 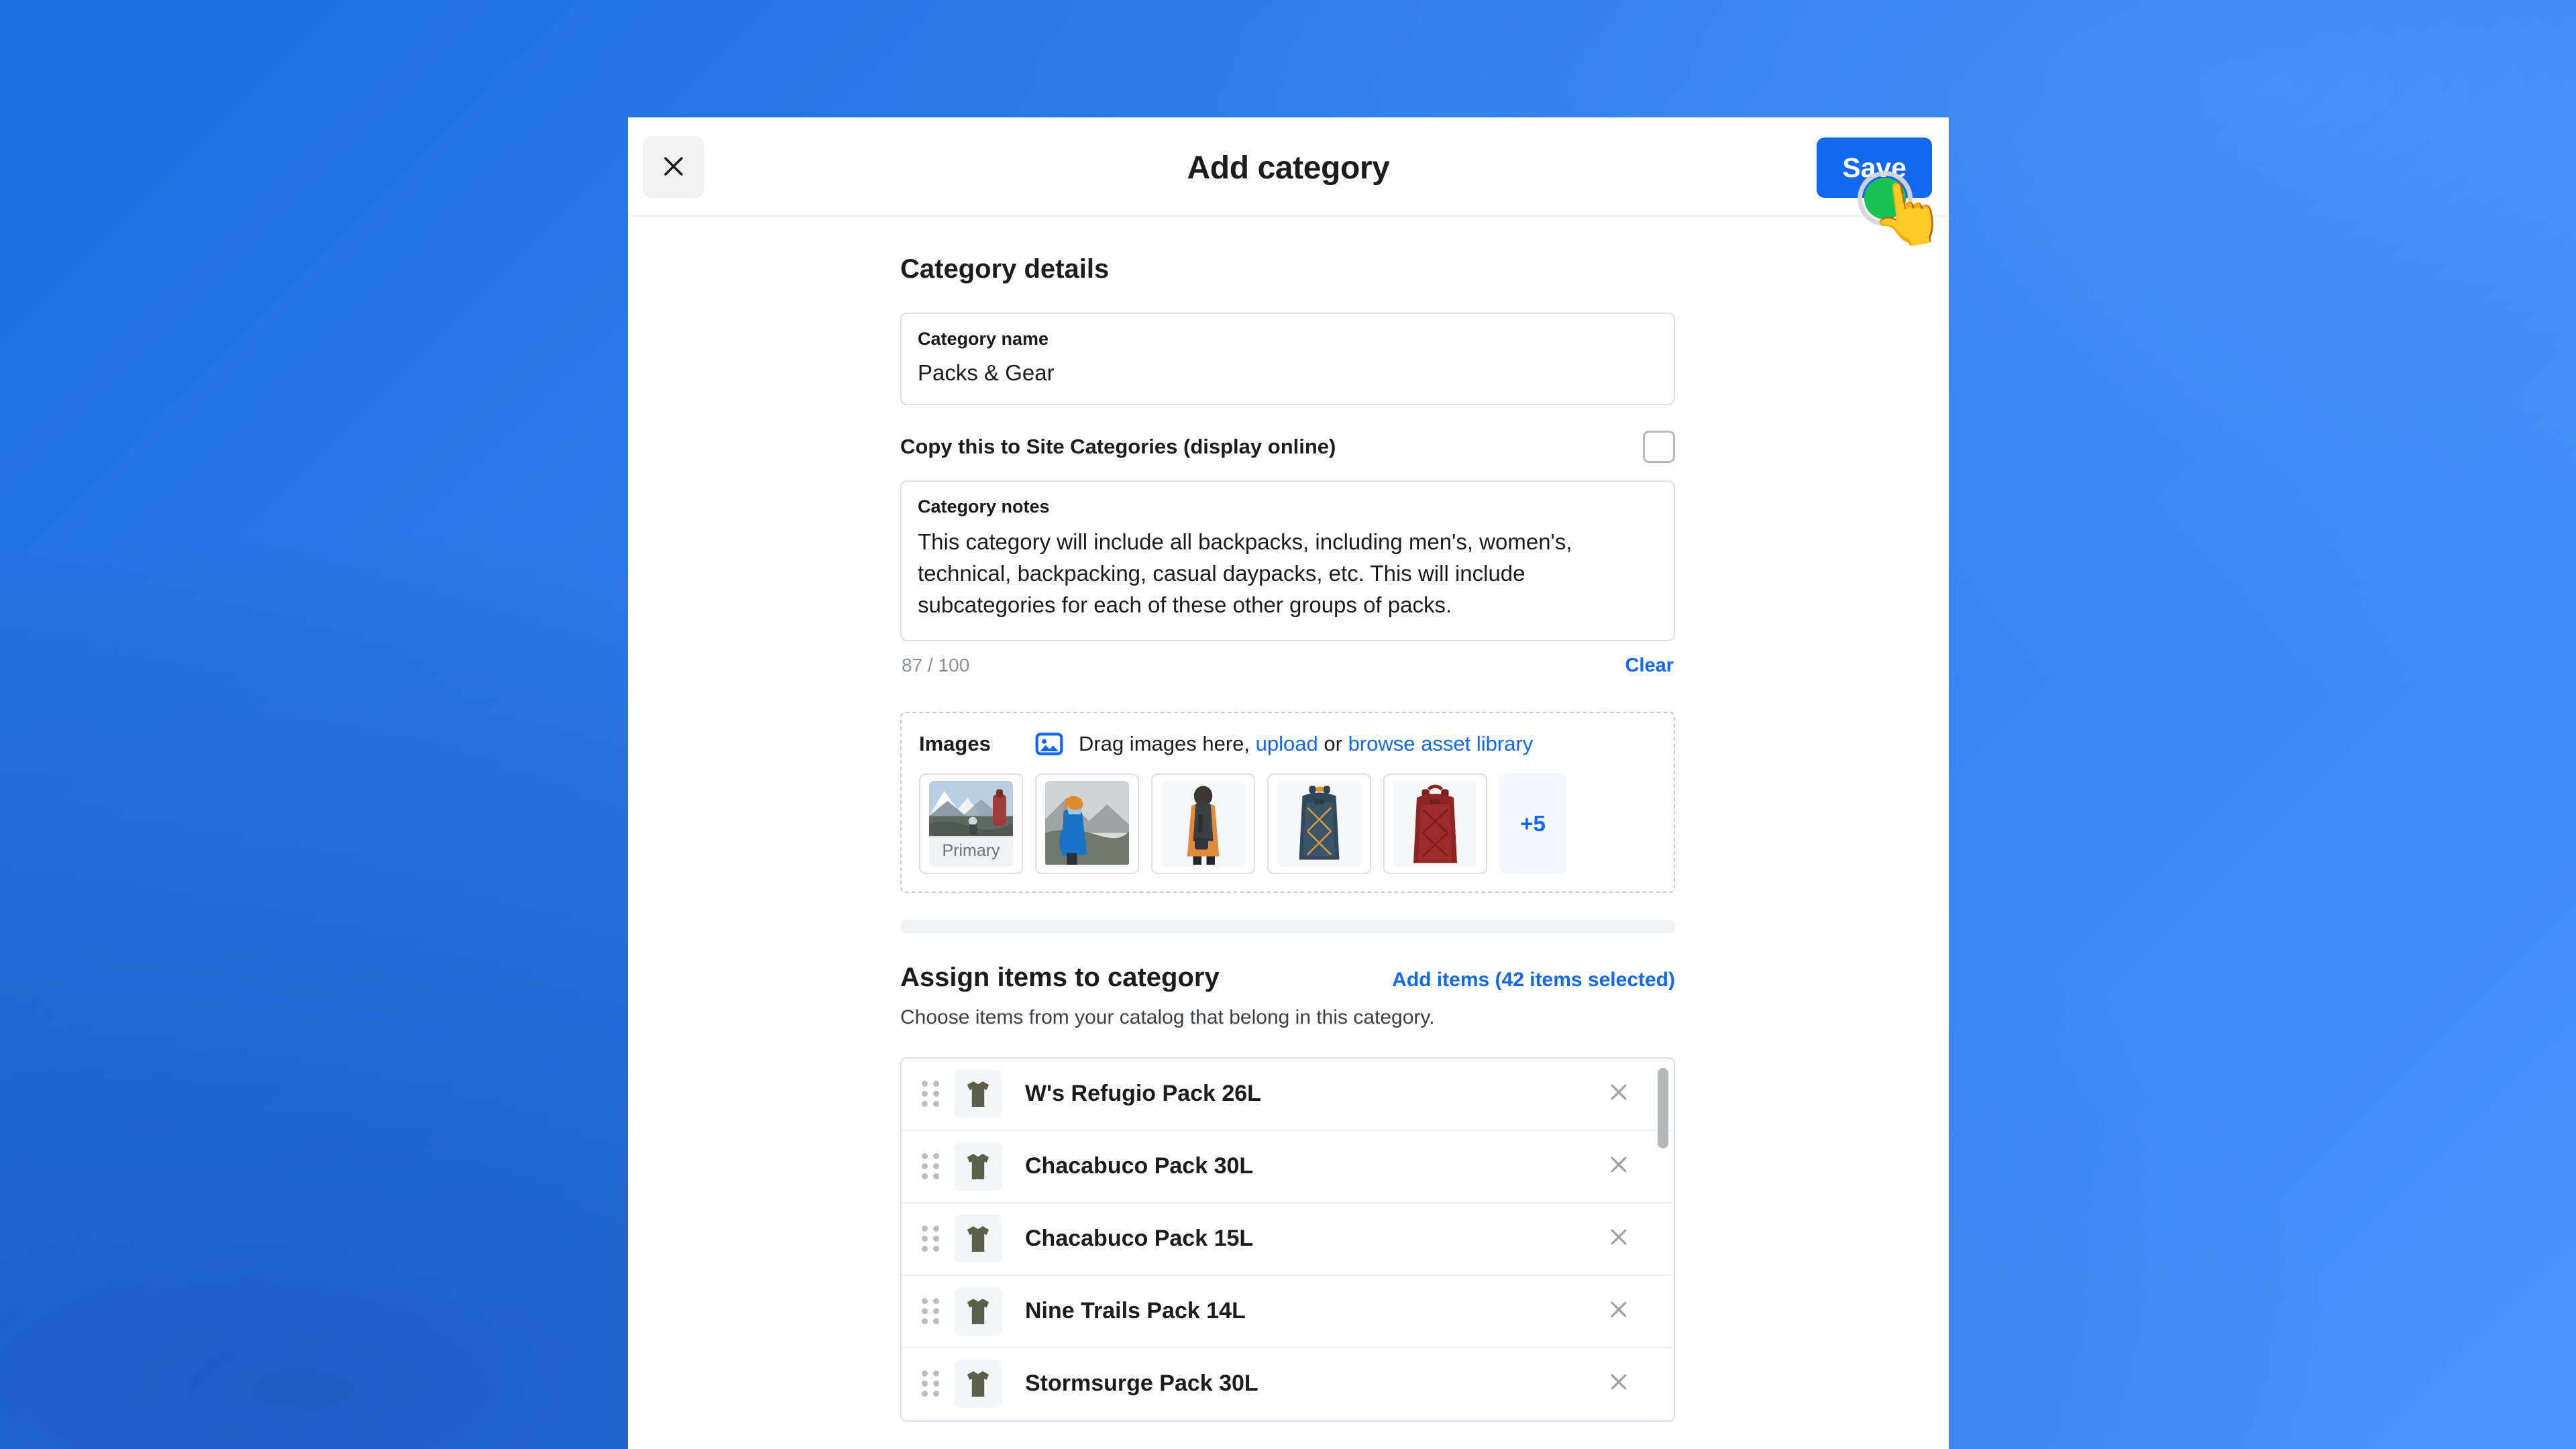 What do you see at coordinates (1663, 1107) in the screenshot?
I see `list-scrollbar-thumb` at bounding box center [1663, 1107].